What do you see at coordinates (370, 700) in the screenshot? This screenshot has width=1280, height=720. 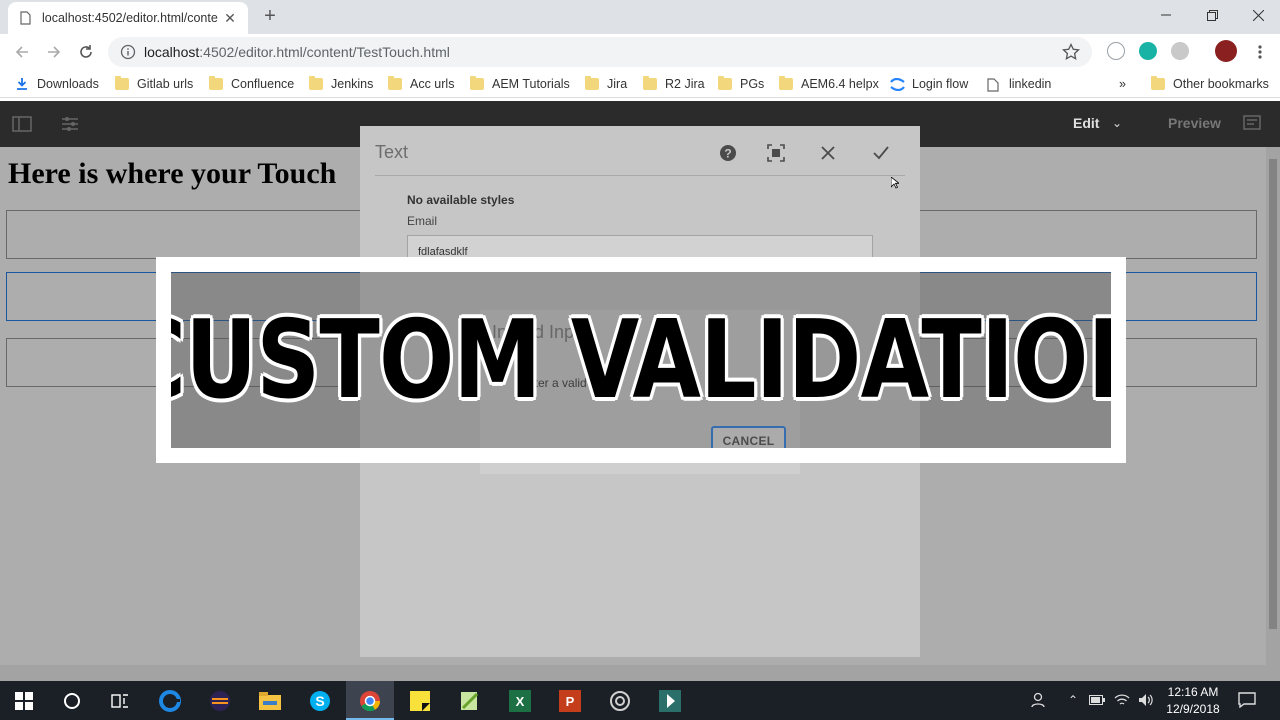 I see `chrome-icon` at bounding box center [370, 700].